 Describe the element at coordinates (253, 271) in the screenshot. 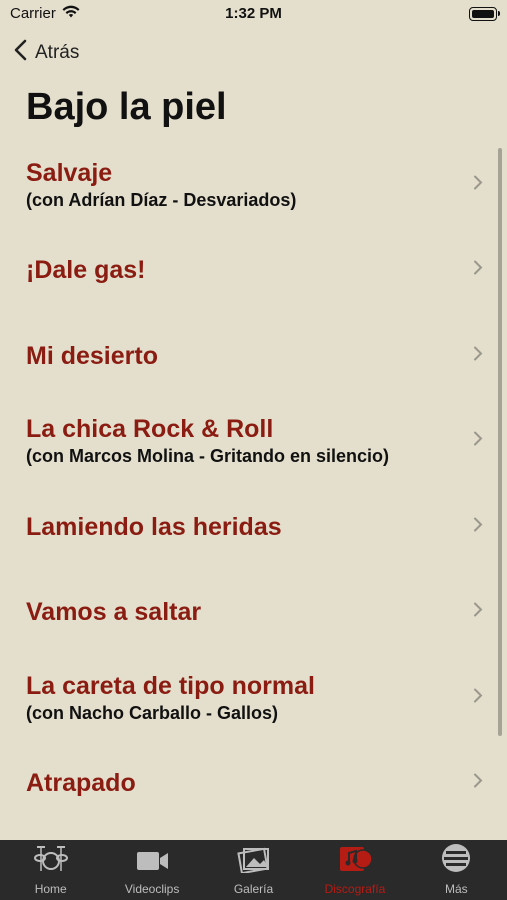

I see `song-row: ¡Dale gas!` at that location.